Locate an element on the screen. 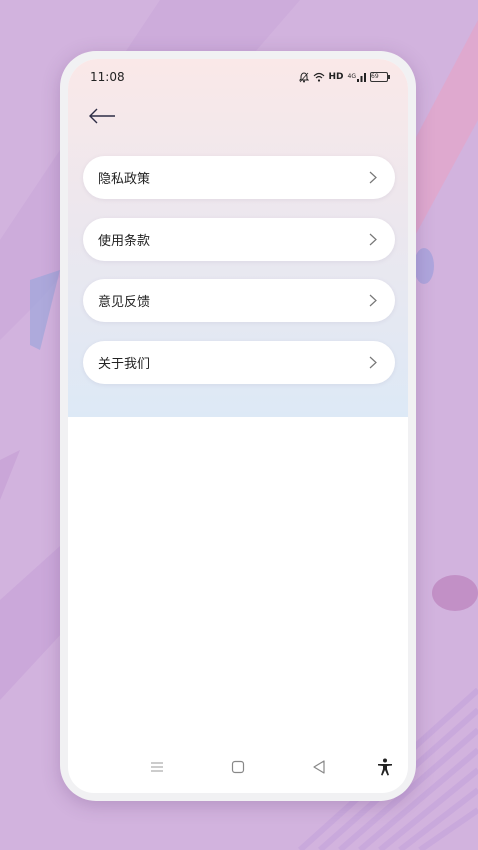 The height and width of the screenshot is (850, 478). menu-icon is located at coordinates (157, 767).